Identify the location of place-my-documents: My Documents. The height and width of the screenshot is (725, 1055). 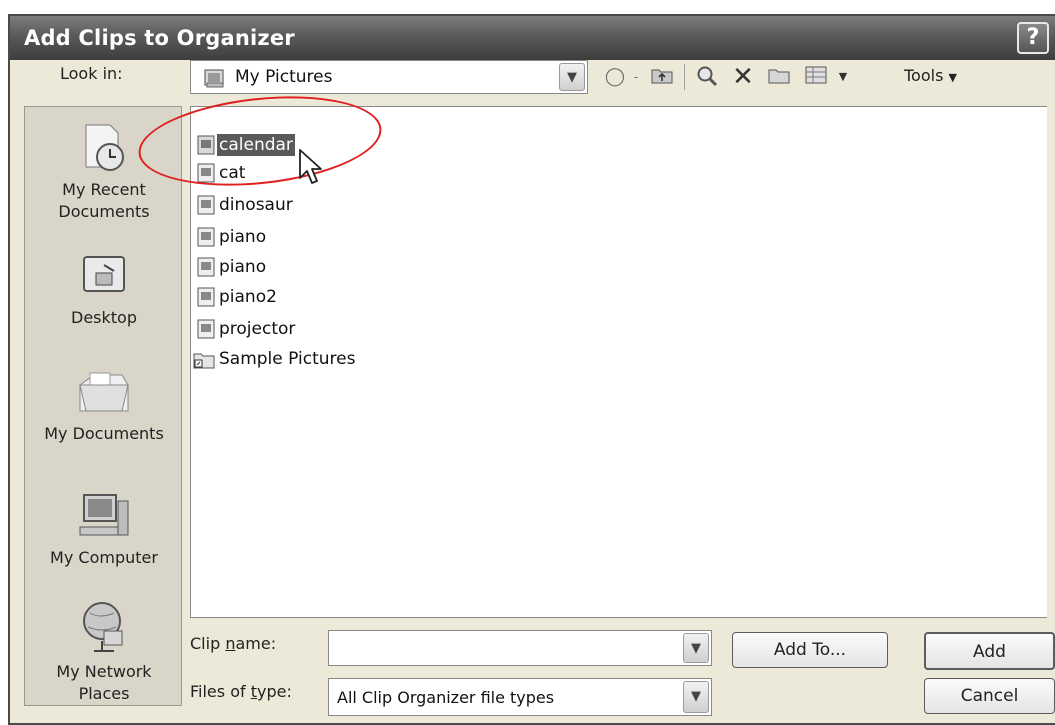
(104, 404).